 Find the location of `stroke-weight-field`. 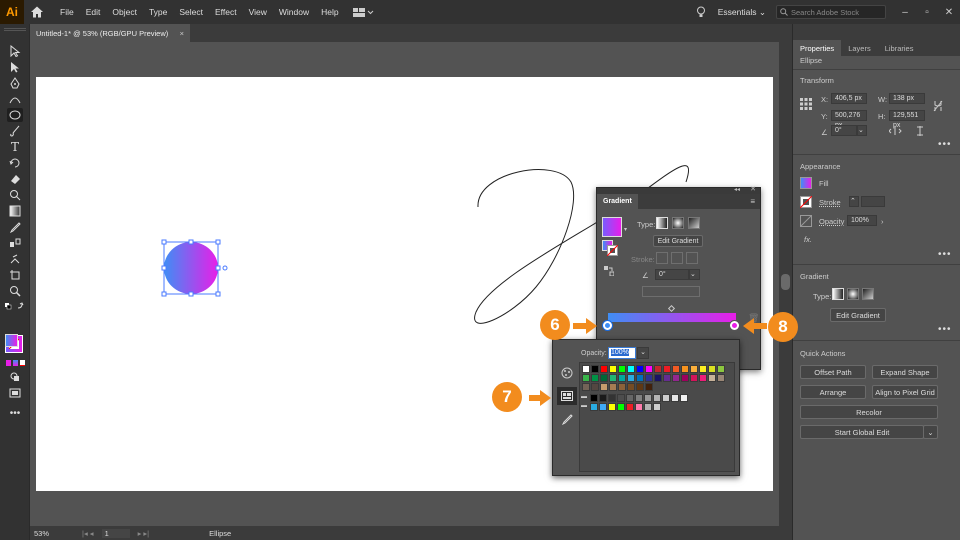

stroke-weight-field is located at coordinates (873, 201).